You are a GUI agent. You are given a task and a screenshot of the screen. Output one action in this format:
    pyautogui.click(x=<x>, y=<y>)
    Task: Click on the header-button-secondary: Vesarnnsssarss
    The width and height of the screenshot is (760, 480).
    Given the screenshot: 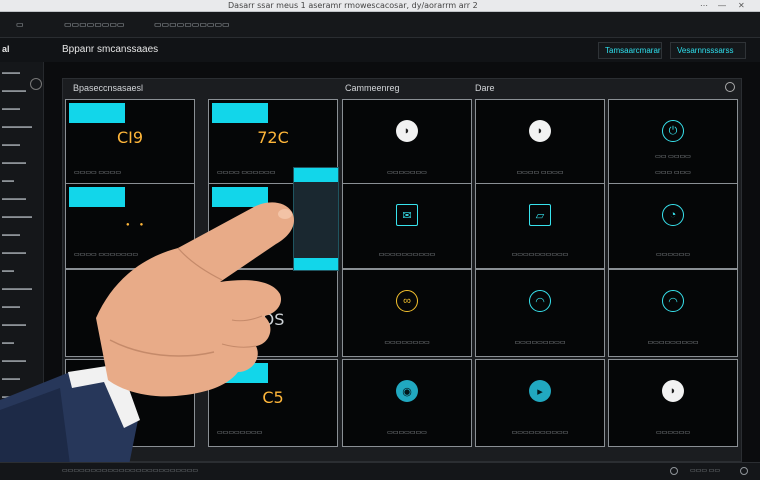 What is the action you would take?
    pyautogui.click(x=708, y=50)
    